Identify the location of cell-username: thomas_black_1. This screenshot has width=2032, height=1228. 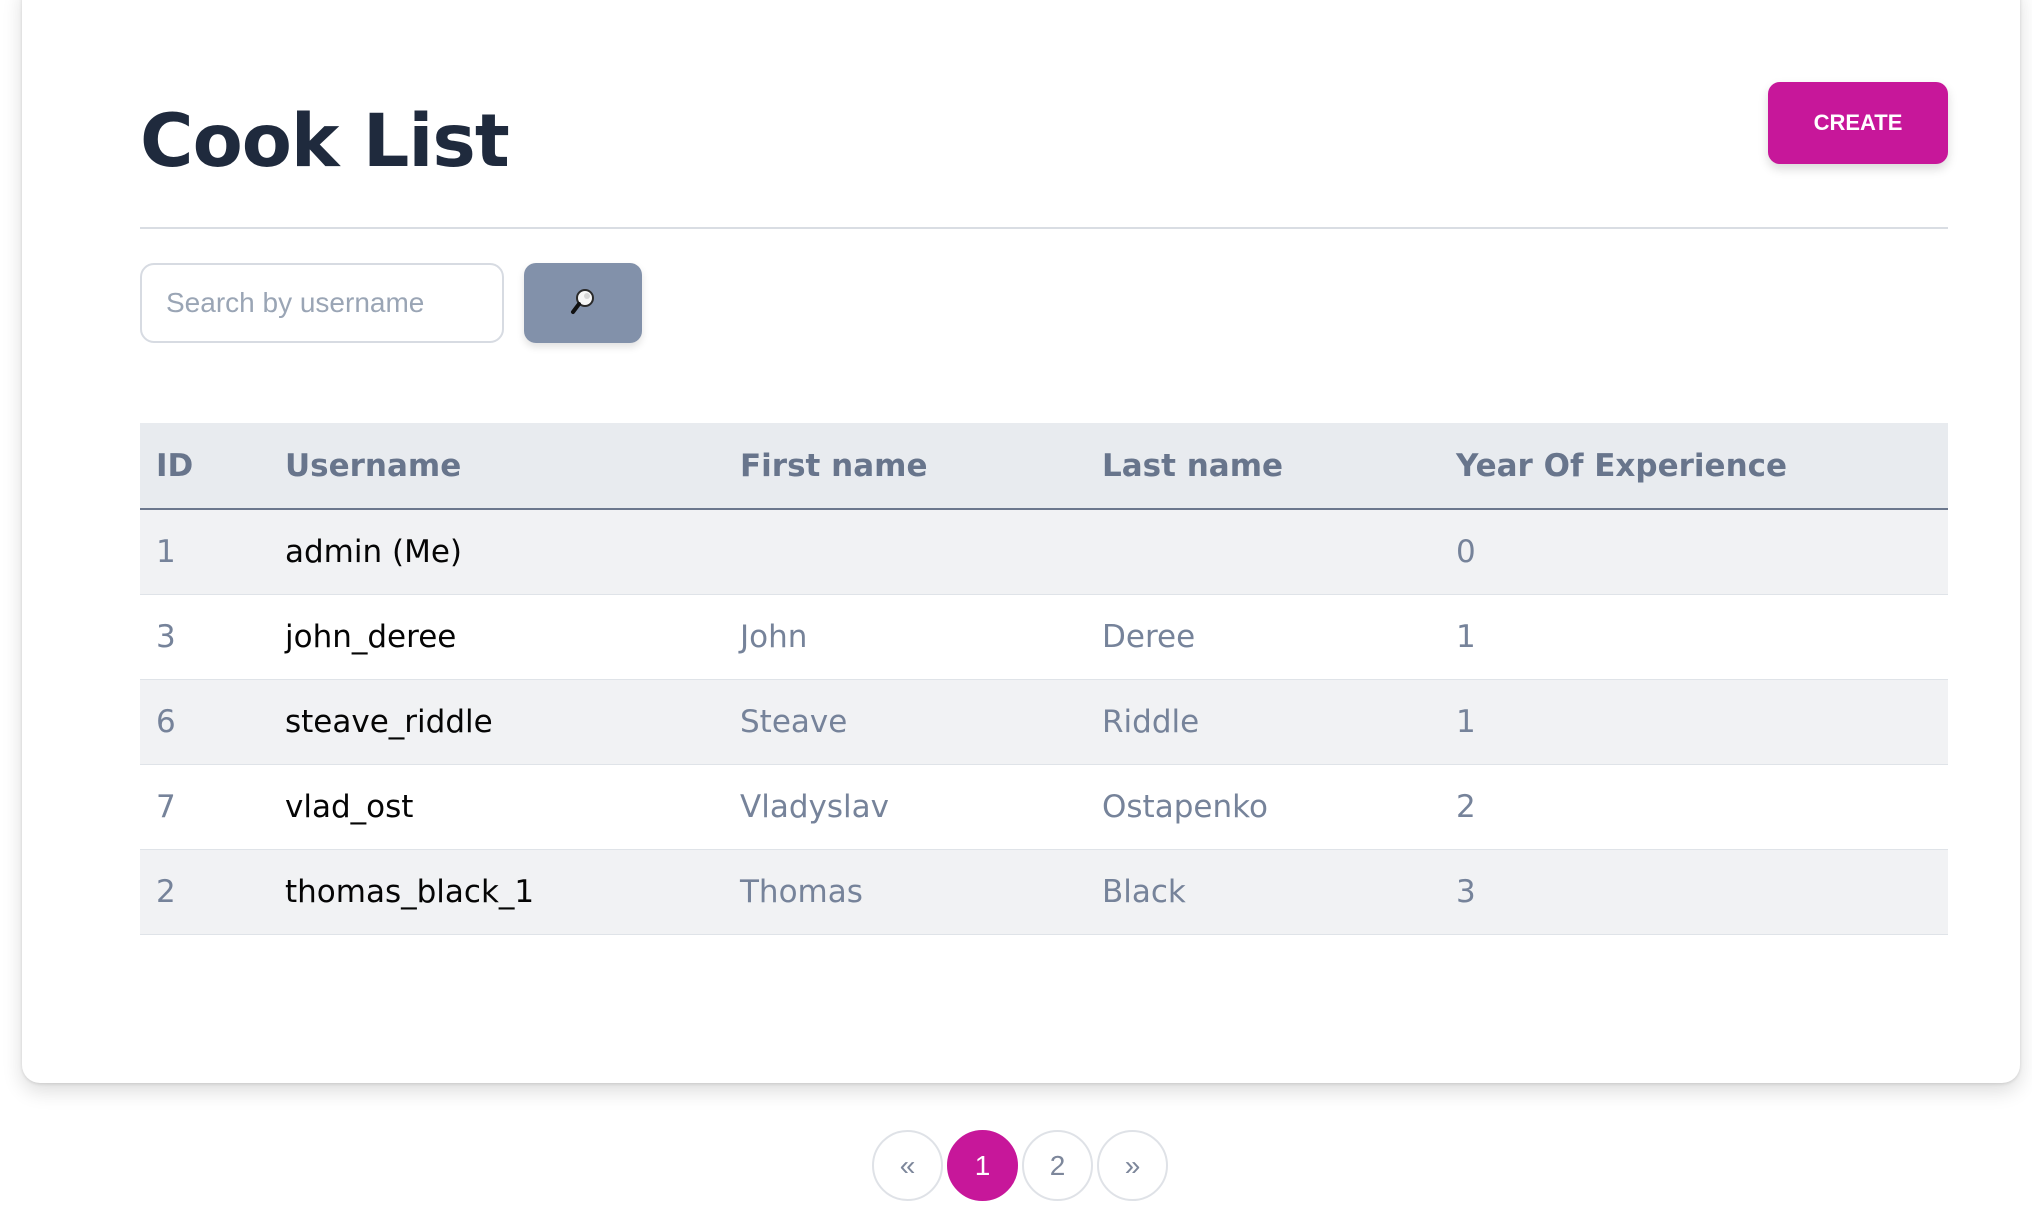
(496, 892).